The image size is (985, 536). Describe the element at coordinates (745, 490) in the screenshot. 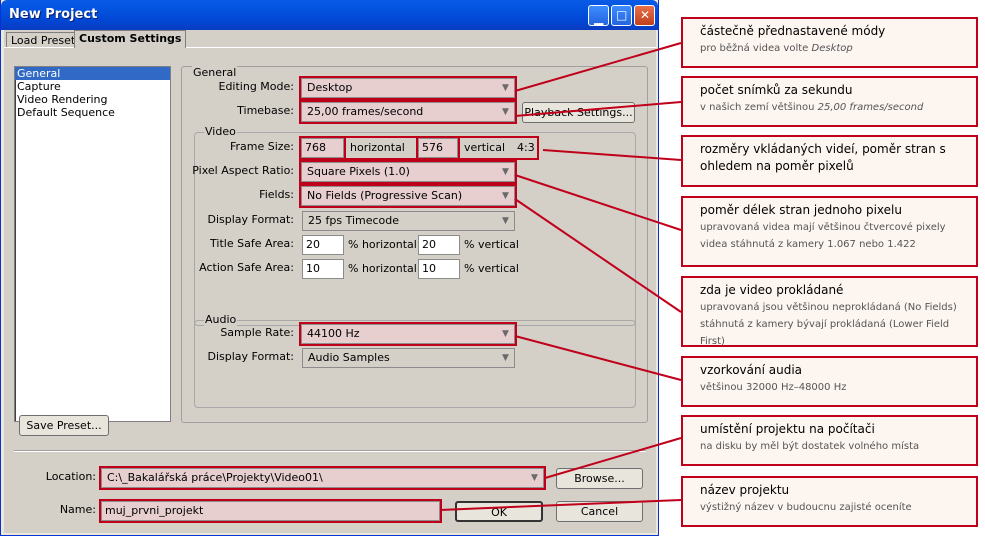

I see `callout-title: název projektu` at that location.